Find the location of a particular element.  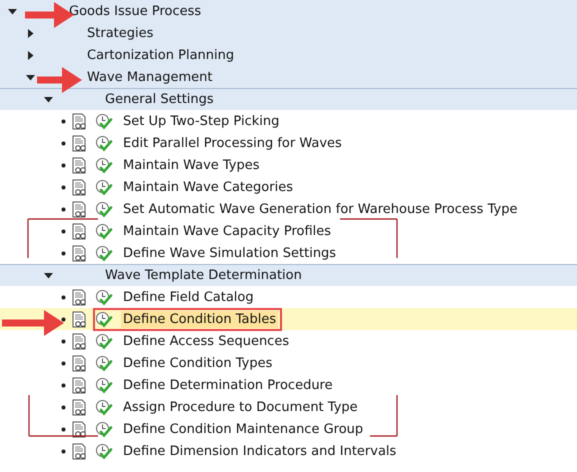

activity-label: Maintain Wave Capacity Profiles is located at coordinates (227, 231).